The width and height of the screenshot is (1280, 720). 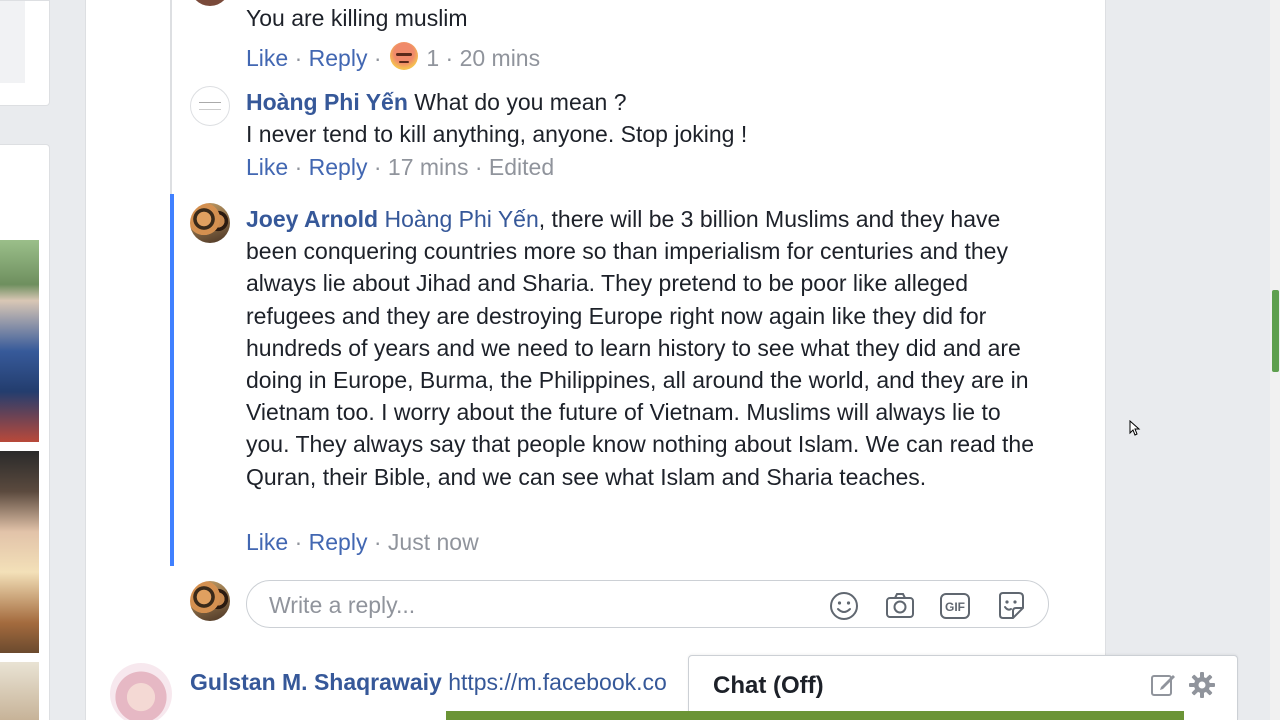 I want to click on post-link: https://m.facebook.co, so click(x=557, y=682).